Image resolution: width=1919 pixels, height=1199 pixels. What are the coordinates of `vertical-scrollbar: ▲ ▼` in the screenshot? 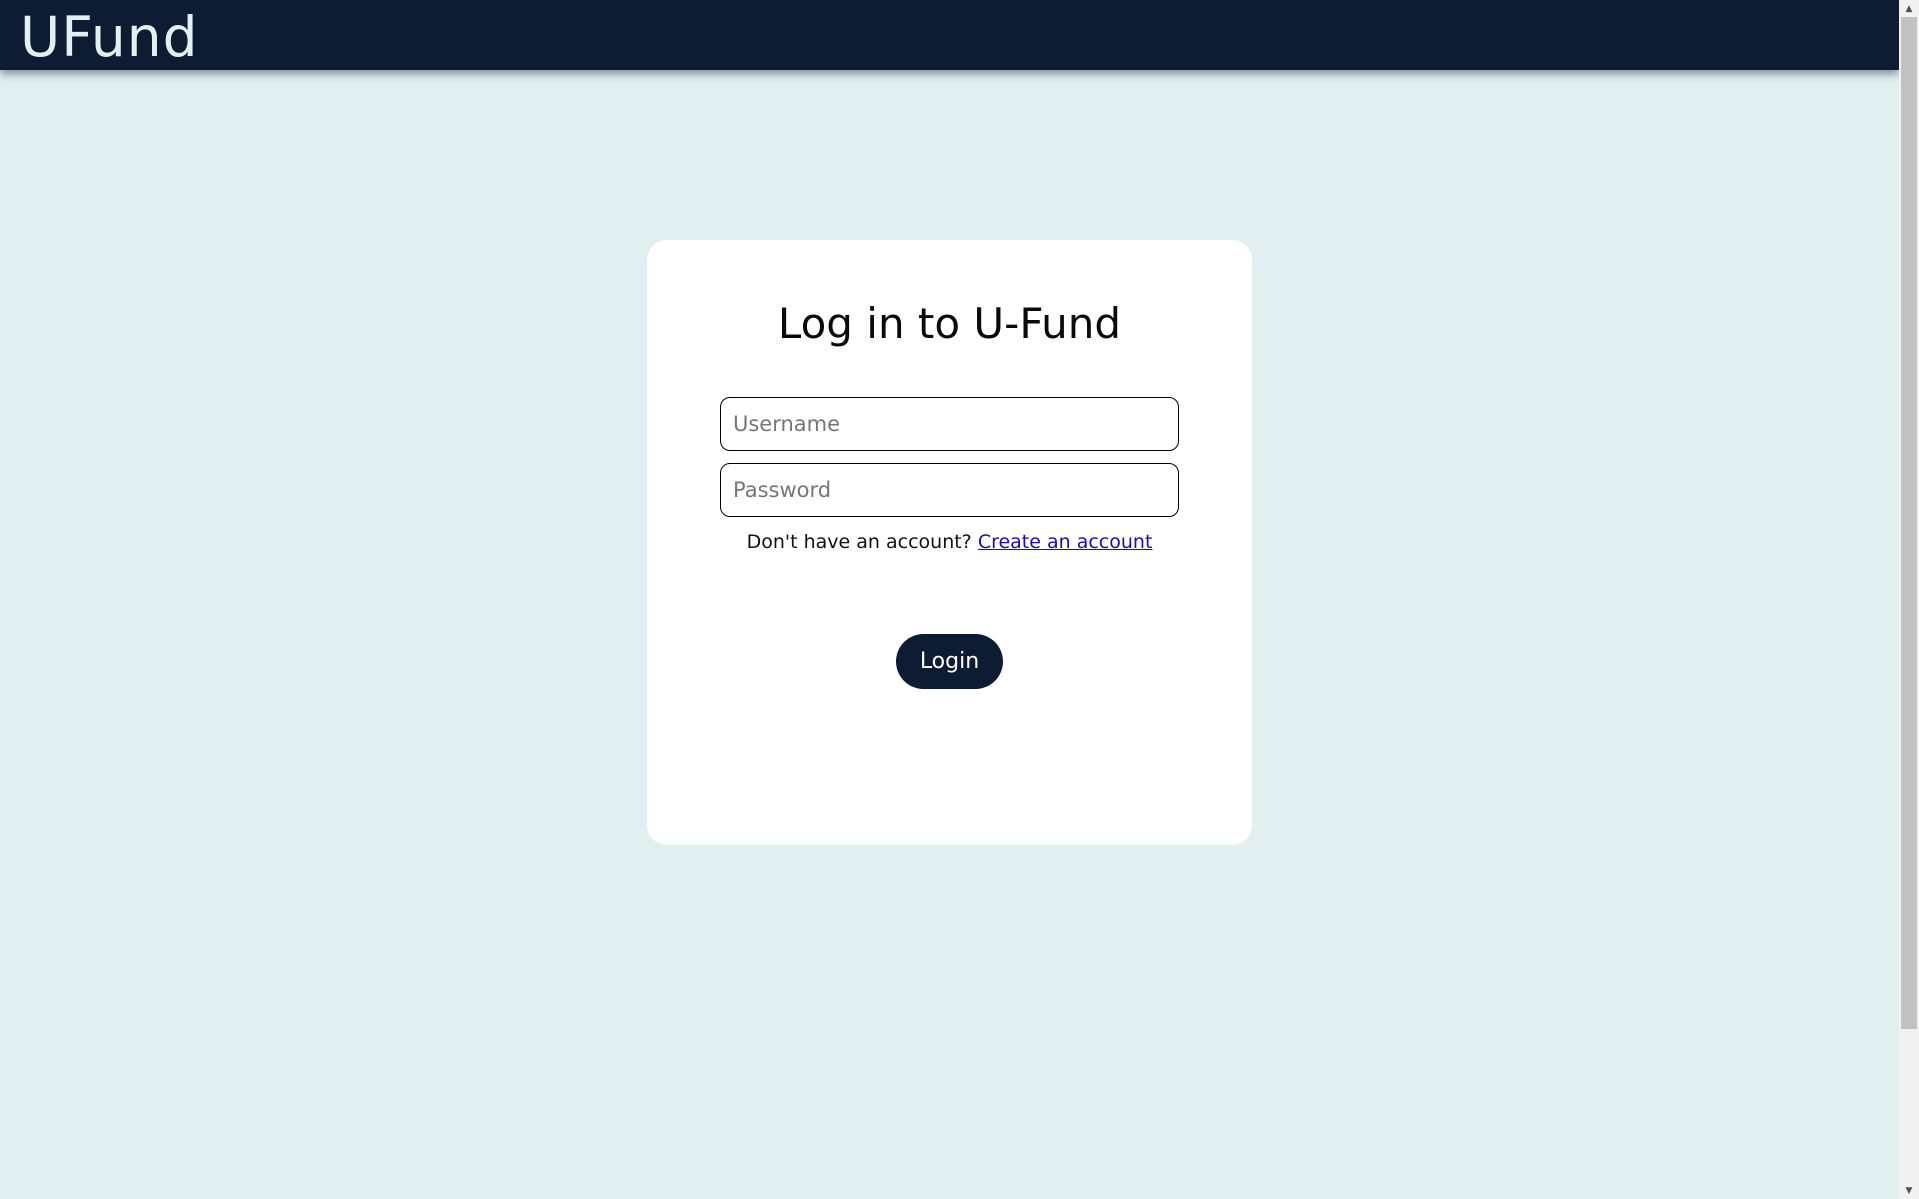 It's located at (1909, 599).